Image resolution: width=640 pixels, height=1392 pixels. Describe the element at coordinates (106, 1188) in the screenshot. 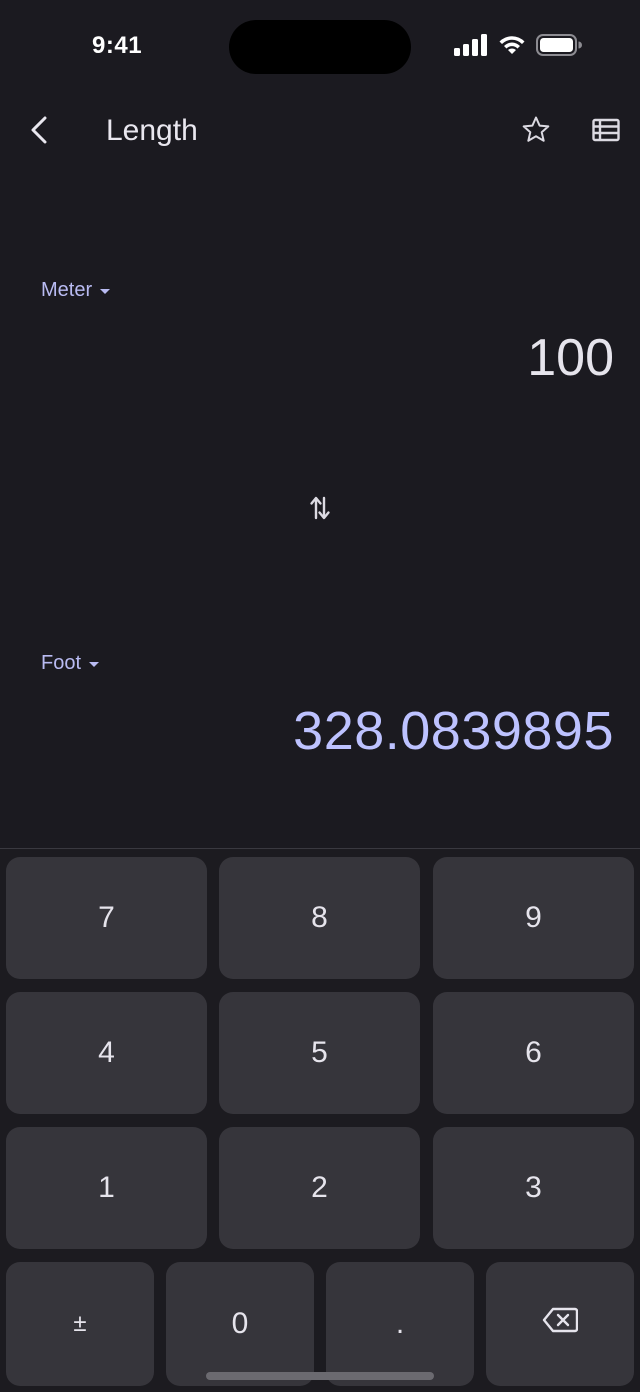

I see `key-1: 1` at that location.